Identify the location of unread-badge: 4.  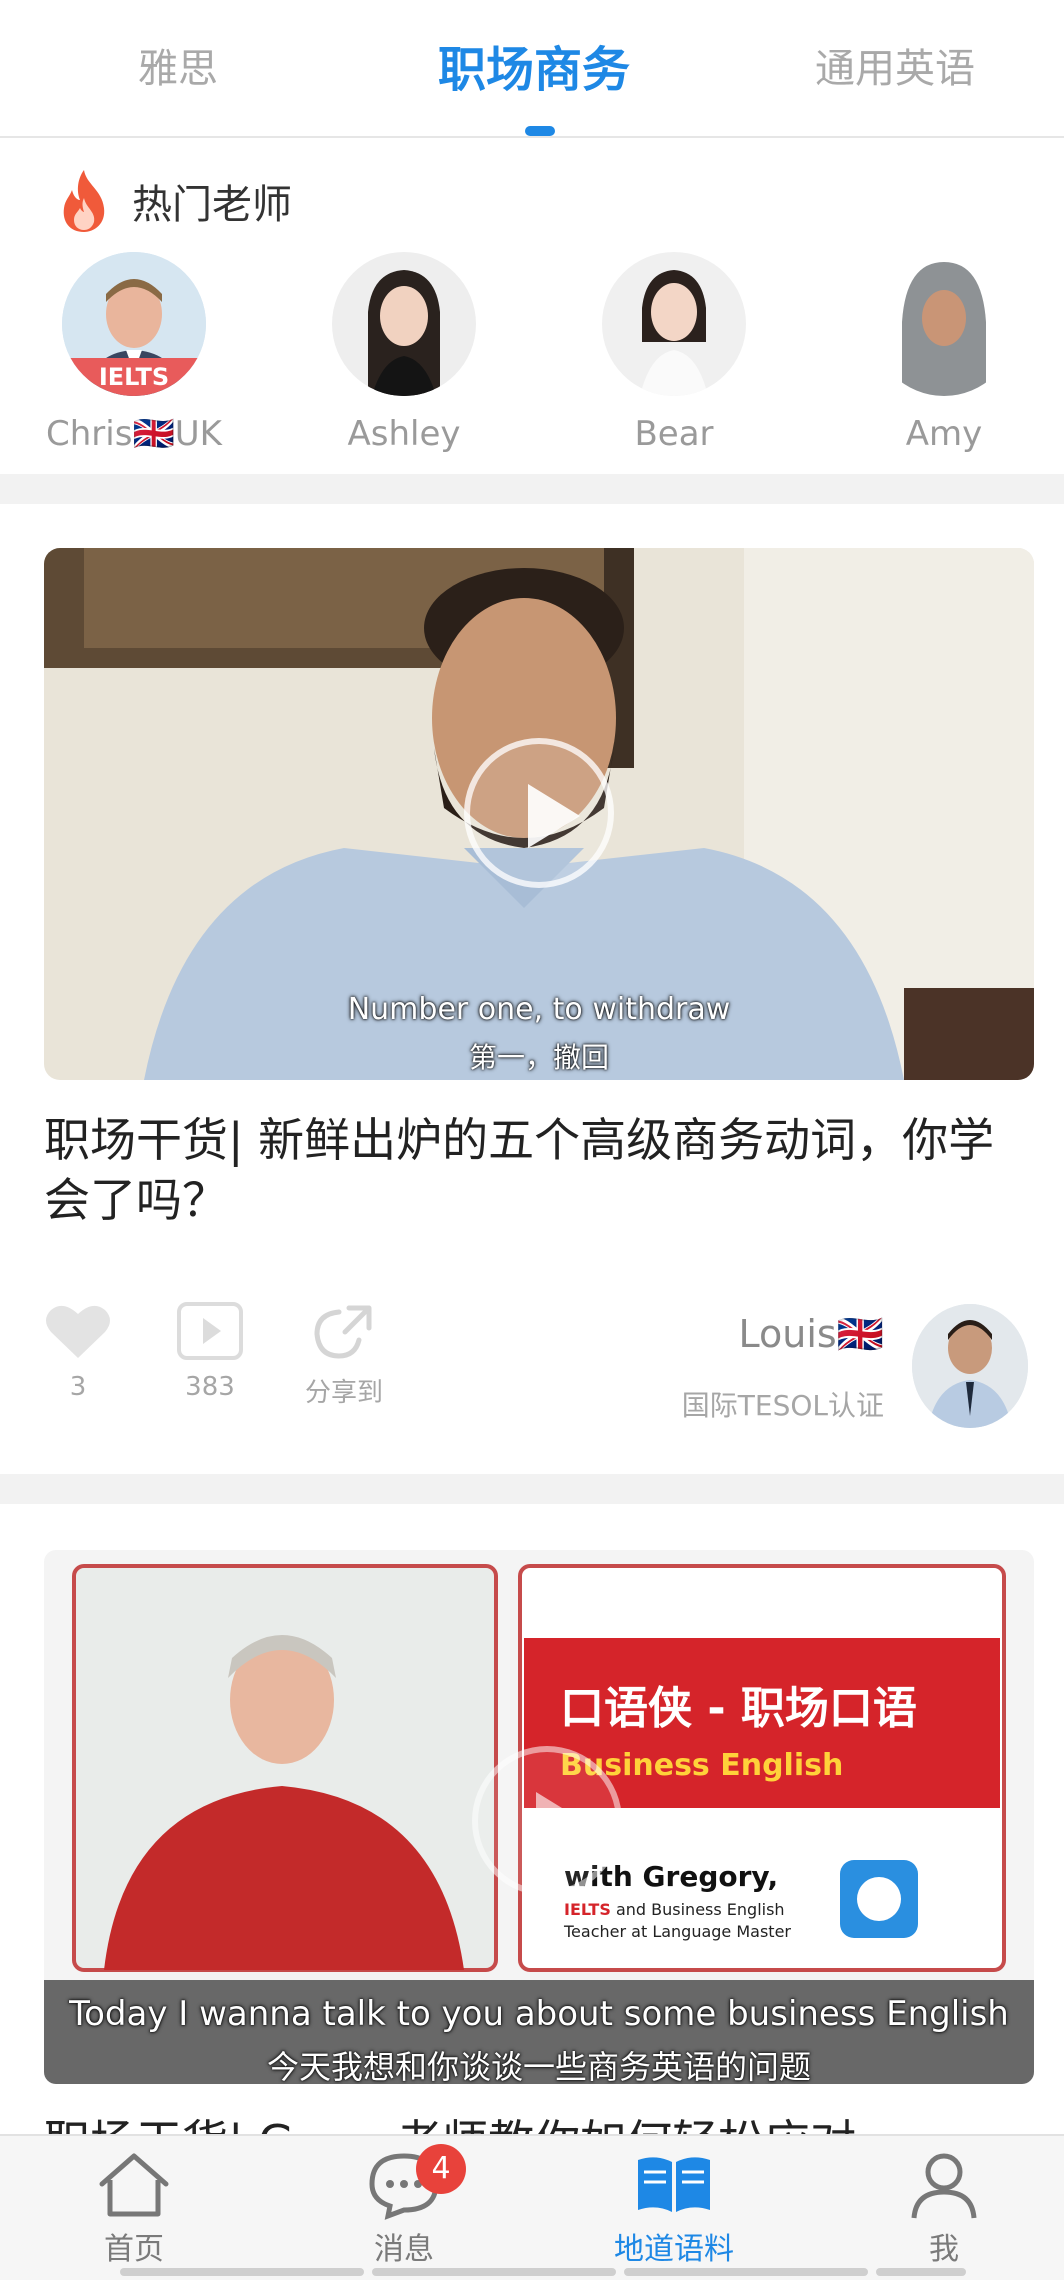
(441, 2169).